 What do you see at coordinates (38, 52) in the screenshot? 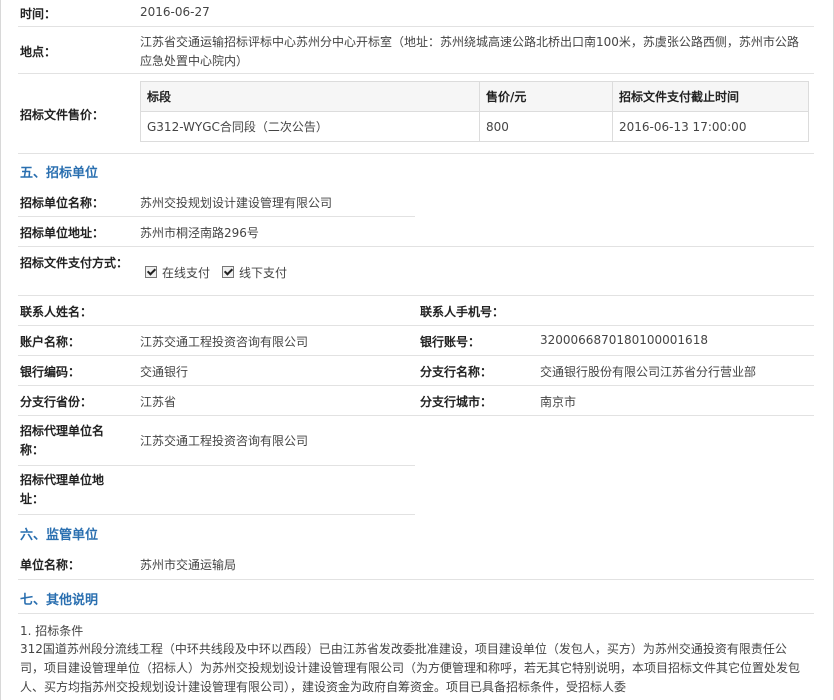
I see `place-label: 地点：` at bounding box center [38, 52].